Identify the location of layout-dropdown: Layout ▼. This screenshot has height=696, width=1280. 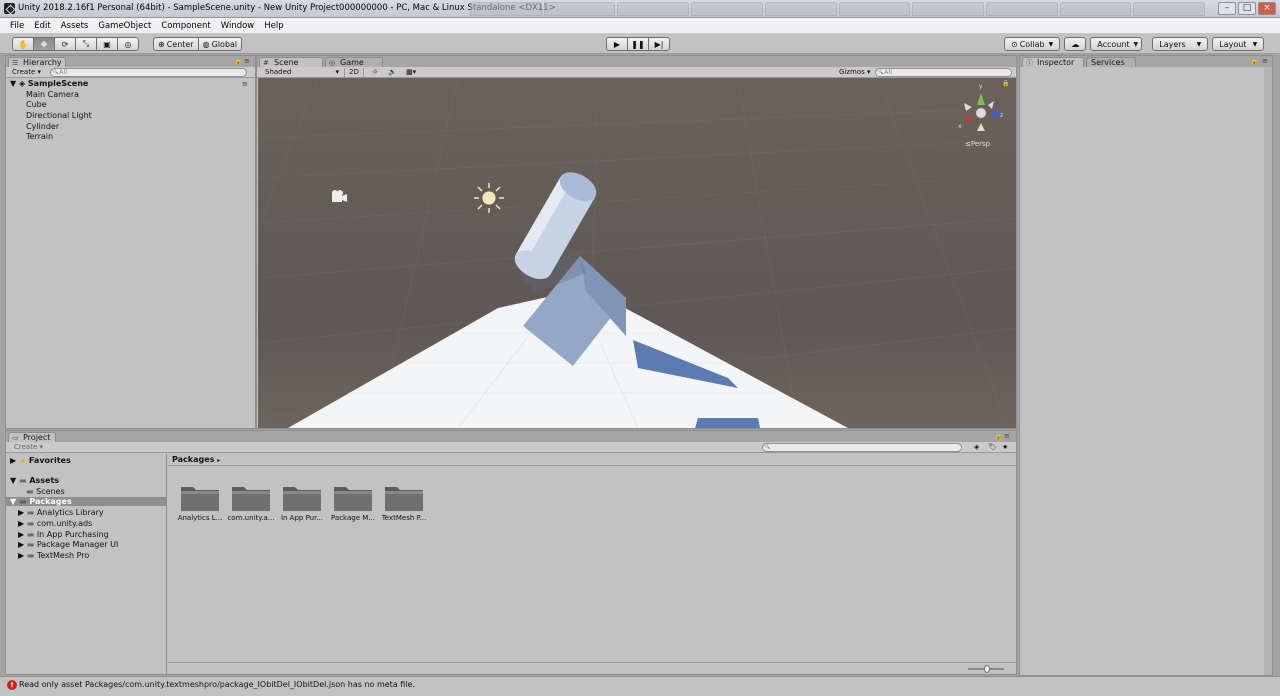
(1238, 44).